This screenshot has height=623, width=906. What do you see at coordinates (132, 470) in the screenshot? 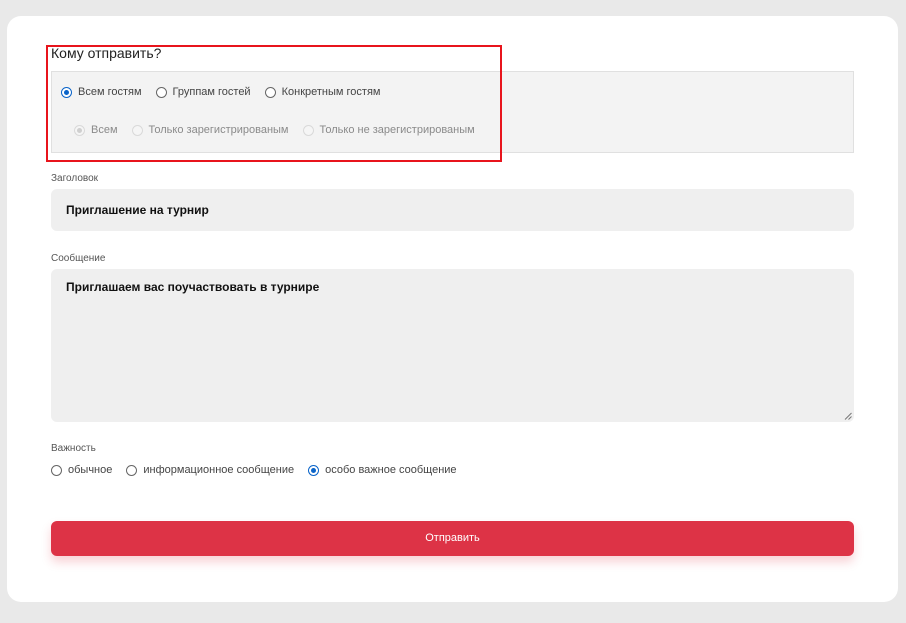
I see `radio-informational-indicator` at bounding box center [132, 470].